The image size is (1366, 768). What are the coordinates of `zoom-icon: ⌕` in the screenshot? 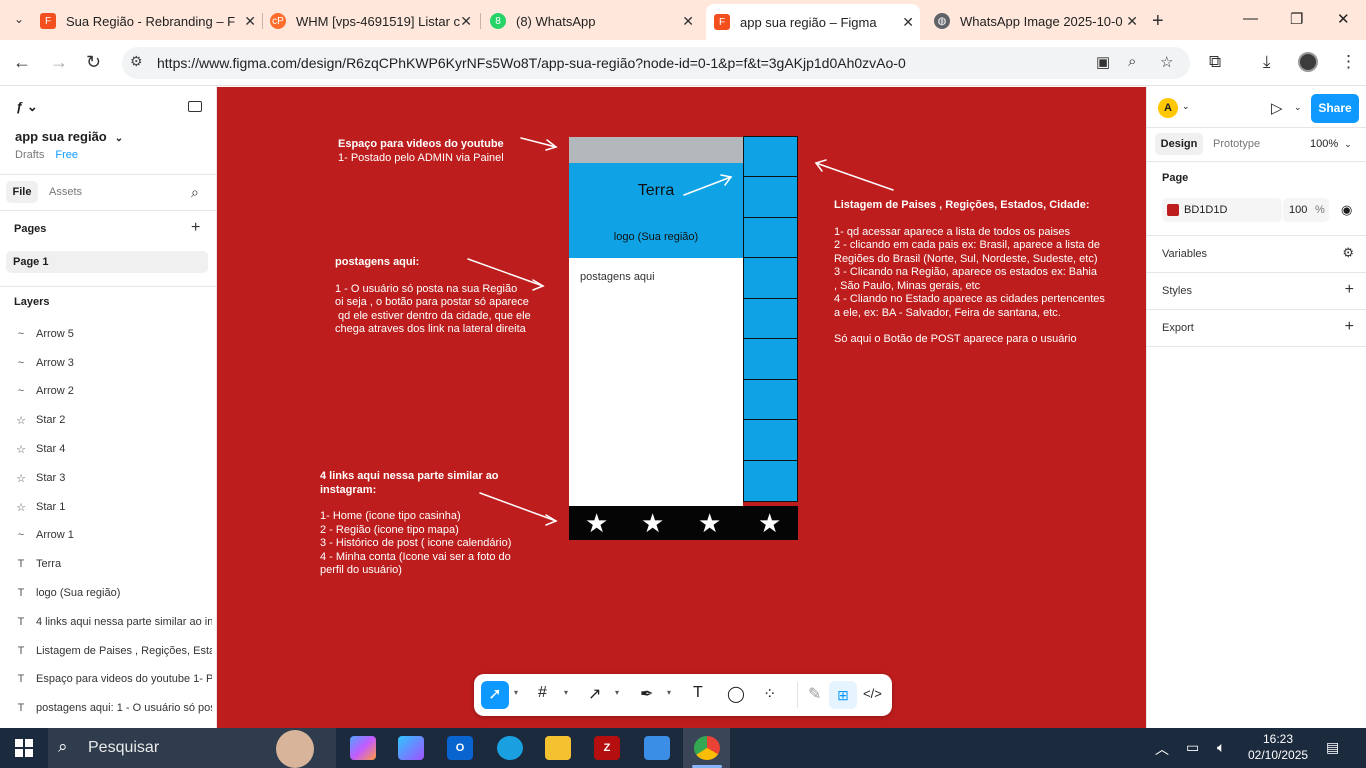 It's located at (1132, 61).